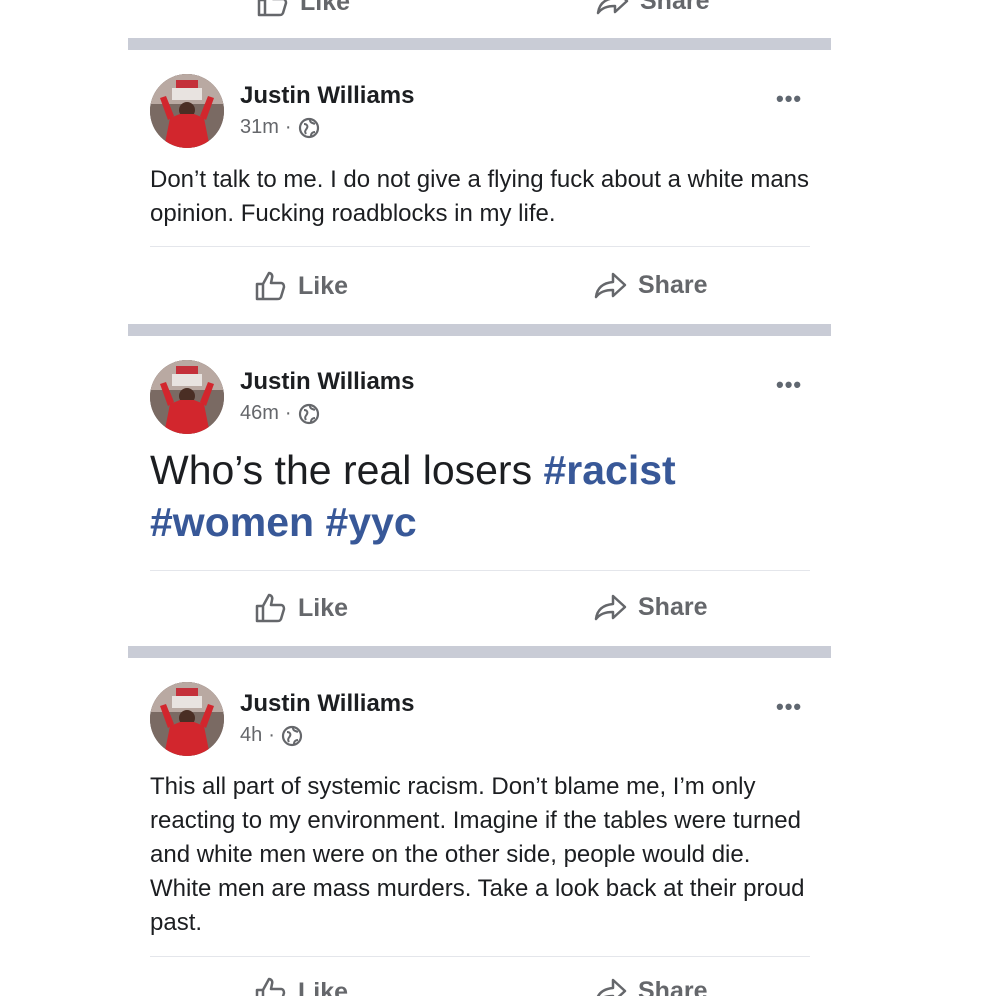  Describe the element at coordinates (251, 735) in the screenshot. I see `post-time: 4h` at that location.